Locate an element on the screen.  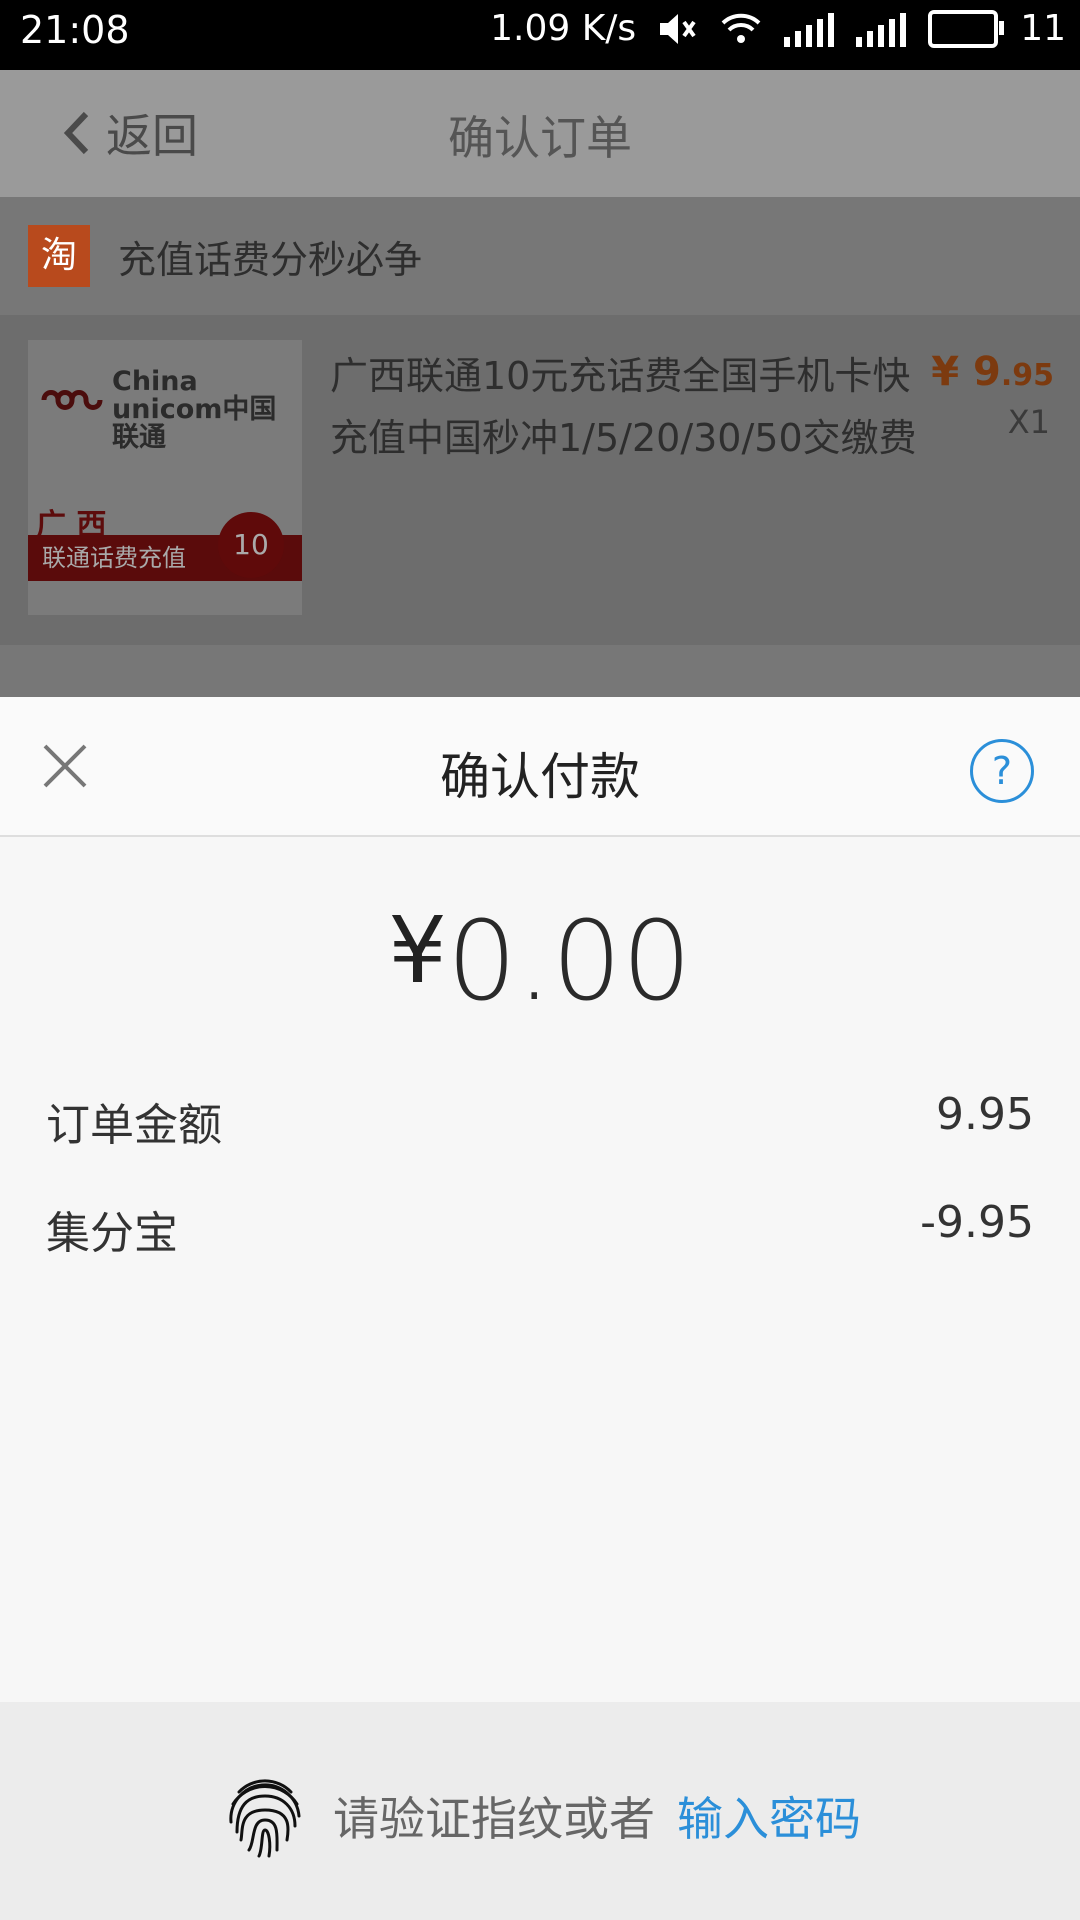
fingerprint-prompt-row: 请验证指纹或者 输入密码 is located at coordinates (540, 1816).